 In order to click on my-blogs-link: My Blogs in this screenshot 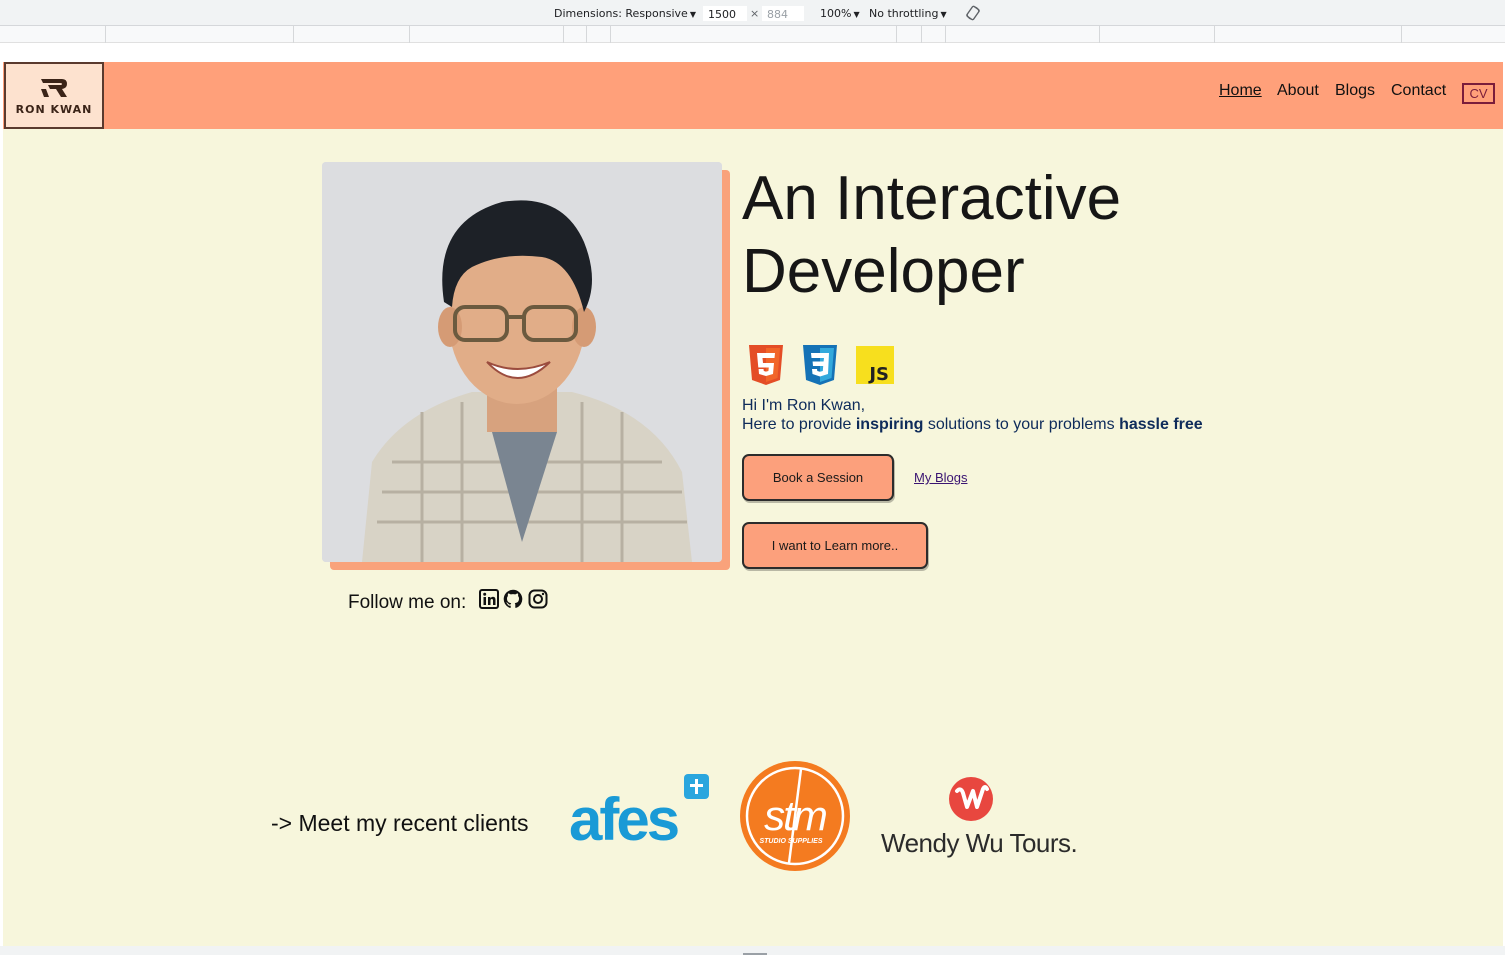, I will do `click(940, 477)`.